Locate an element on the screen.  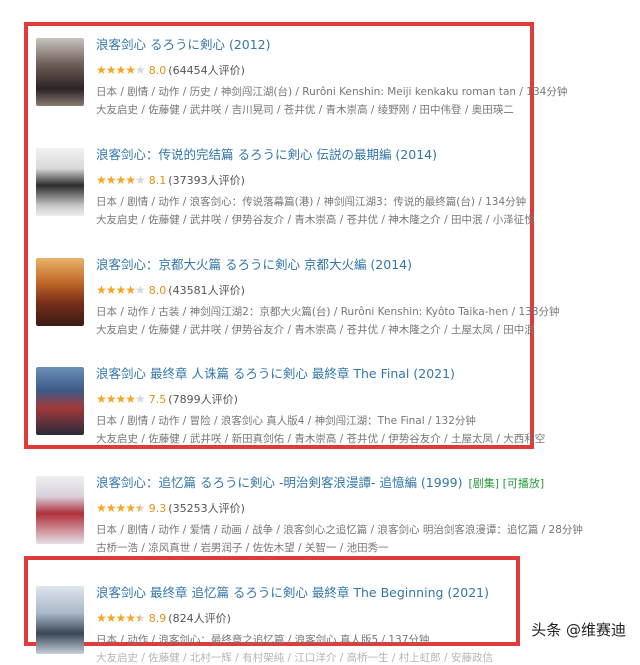
rating-row: ★★★★★ 8.0 (43581人评价) is located at coordinates (170, 290).